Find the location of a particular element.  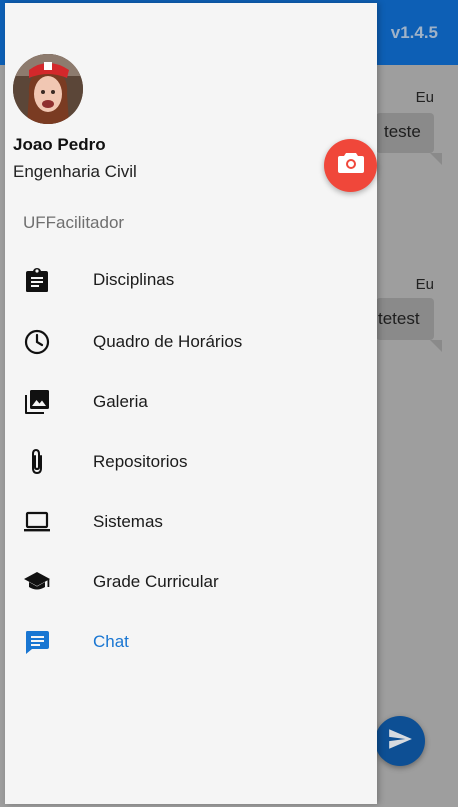

version-label: v1.4.5 is located at coordinates (414, 32).